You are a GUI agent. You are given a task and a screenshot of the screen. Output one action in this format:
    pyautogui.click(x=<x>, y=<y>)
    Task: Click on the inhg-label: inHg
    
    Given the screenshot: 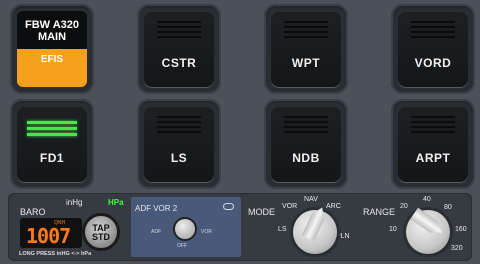 What is the action you would take?
    pyautogui.click(x=74, y=202)
    